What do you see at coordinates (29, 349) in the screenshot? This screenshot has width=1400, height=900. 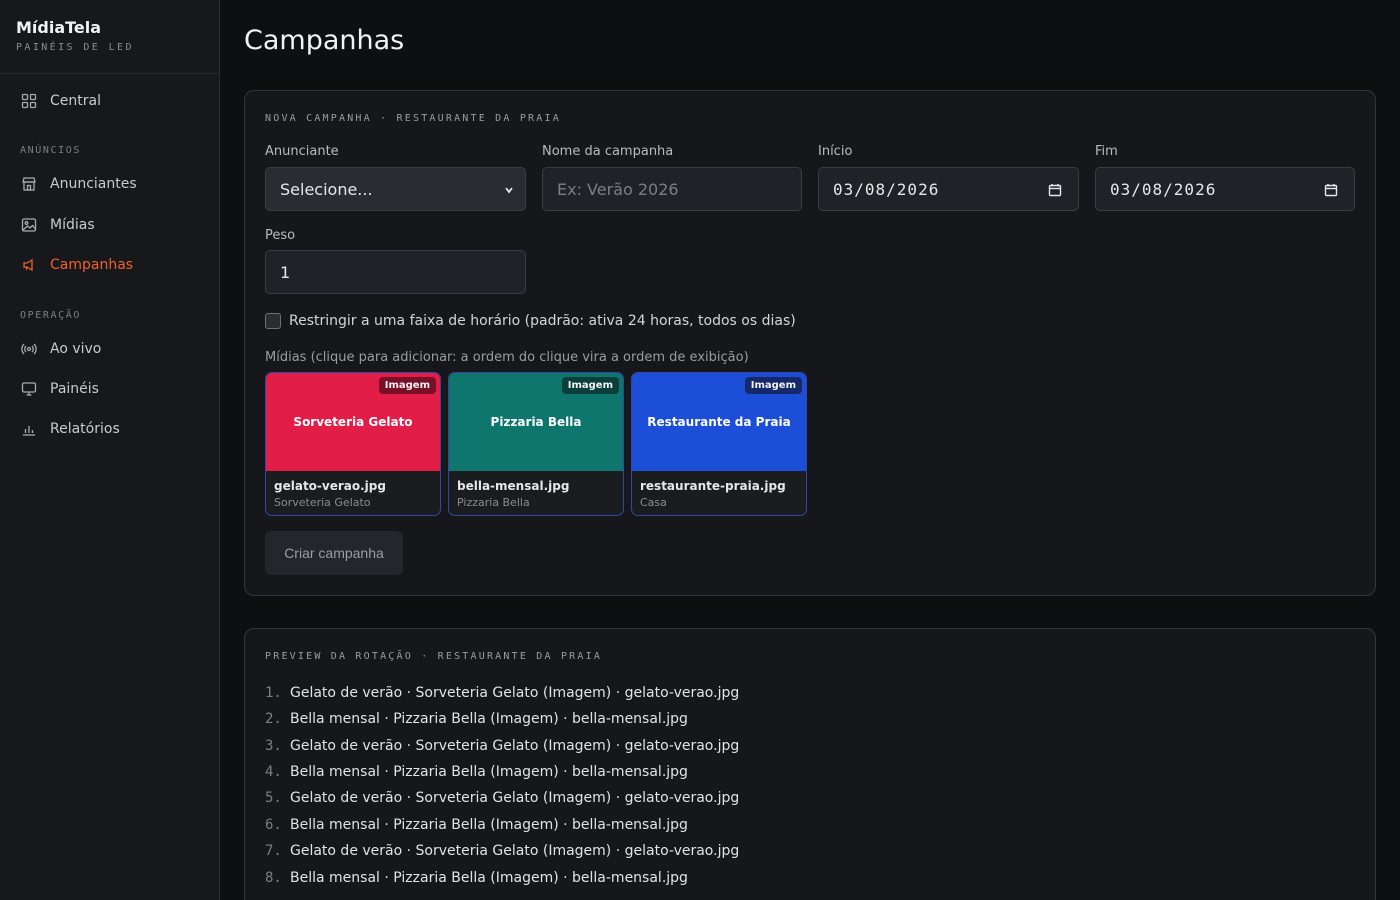 I see `broadcast-icon` at bounding box center [29, 349].